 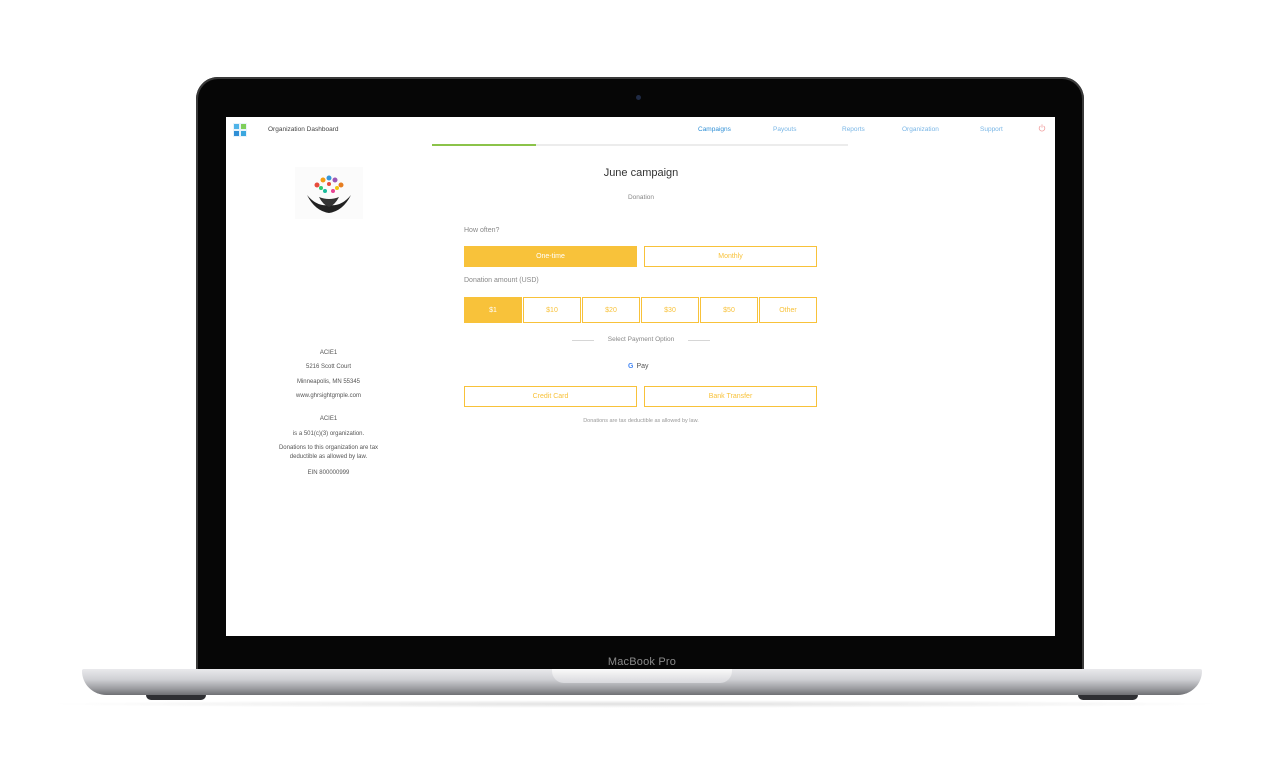 I want to click on frequency-label: How often?, so click(x=482, y=230).